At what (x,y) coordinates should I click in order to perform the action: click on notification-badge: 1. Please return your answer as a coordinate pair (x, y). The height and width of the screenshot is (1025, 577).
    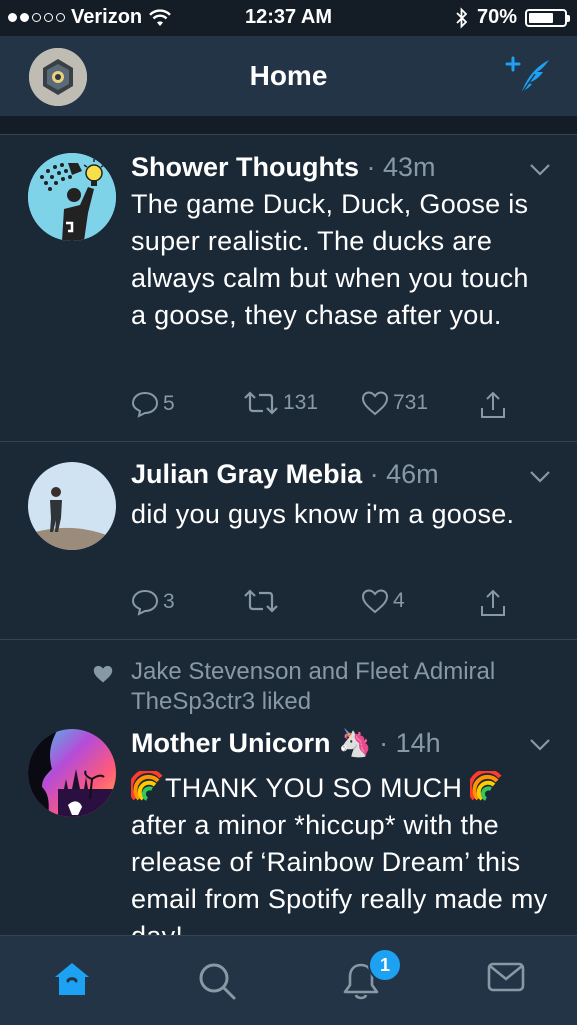
    Looking at the image, I should click on (385, 965).